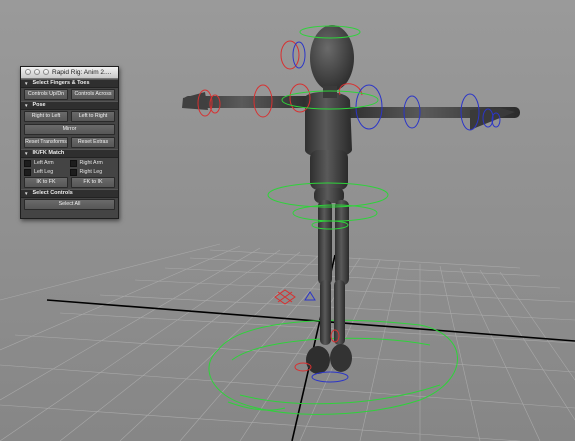 Image resolution: width=575 pixels, height=441 pixels. What do you see at coordinates (52, 193) in the screenshot?
I see `section-select-label: Select Controls` at bounding box center [52, 193].